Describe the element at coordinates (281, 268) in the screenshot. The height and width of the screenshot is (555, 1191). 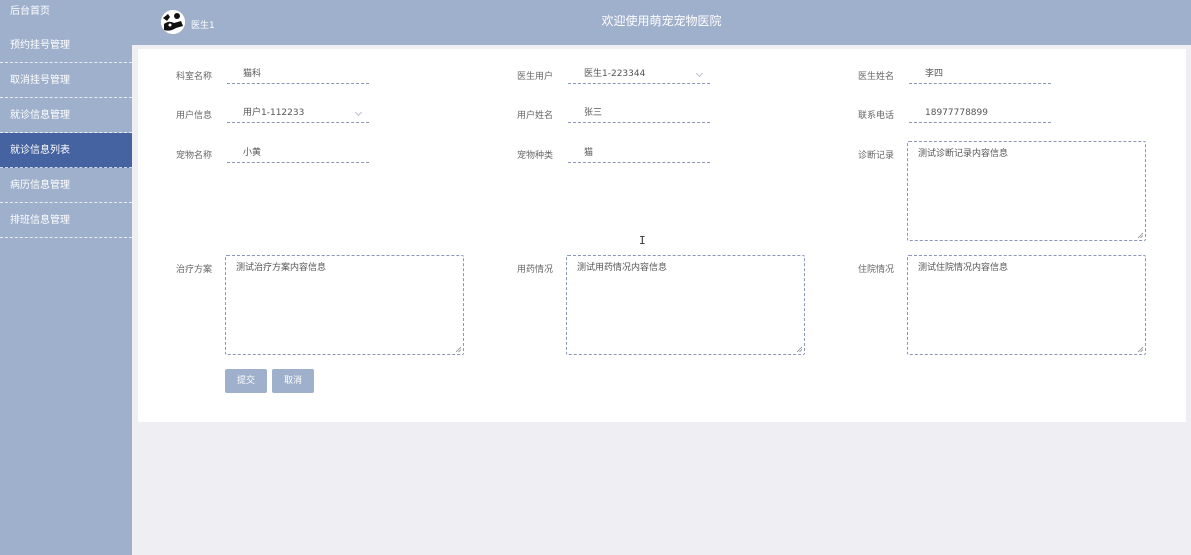
I see `treatment-text: 测试治疗方案内容信息` at that location.